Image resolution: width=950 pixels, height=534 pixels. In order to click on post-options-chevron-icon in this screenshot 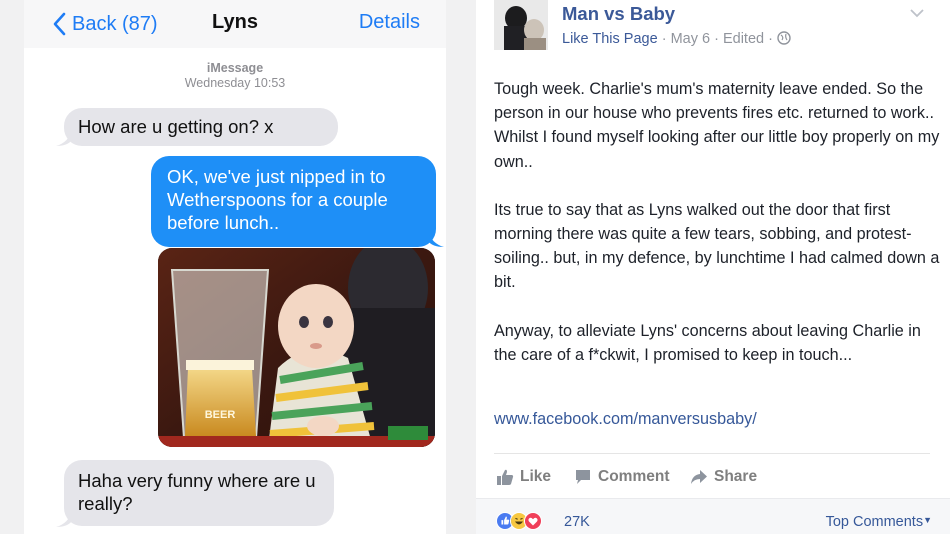, I will do `click(917, 13)`.